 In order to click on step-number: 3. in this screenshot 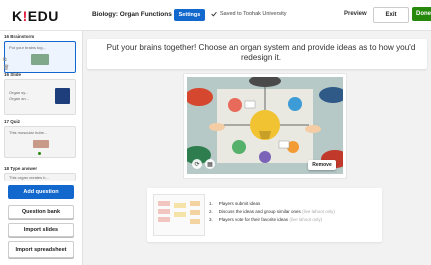, I will do `click(211, 219)`.